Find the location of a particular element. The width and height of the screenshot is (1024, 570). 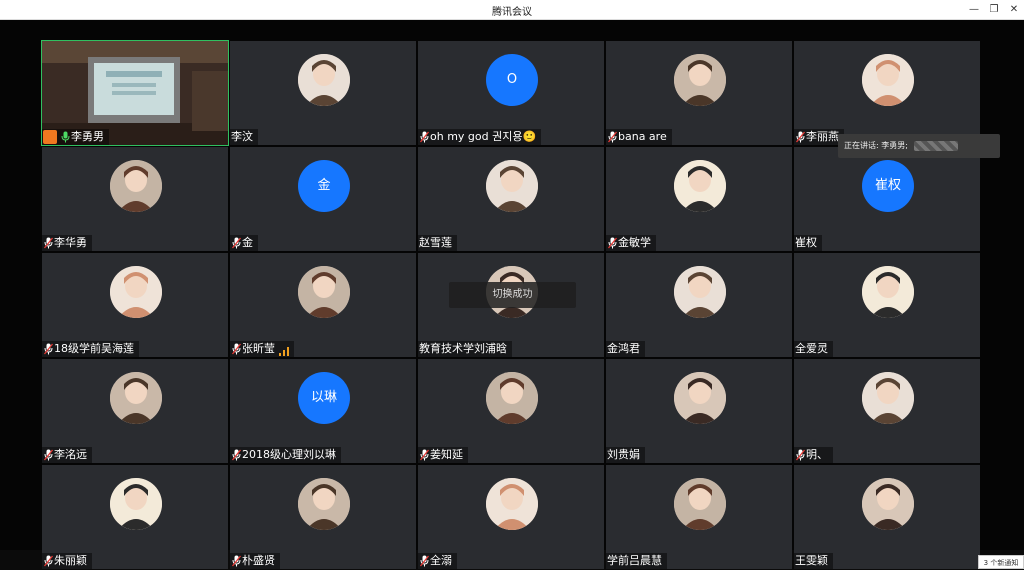

participant-tile: 刘贵娟 is located at coordinates (699, 411).